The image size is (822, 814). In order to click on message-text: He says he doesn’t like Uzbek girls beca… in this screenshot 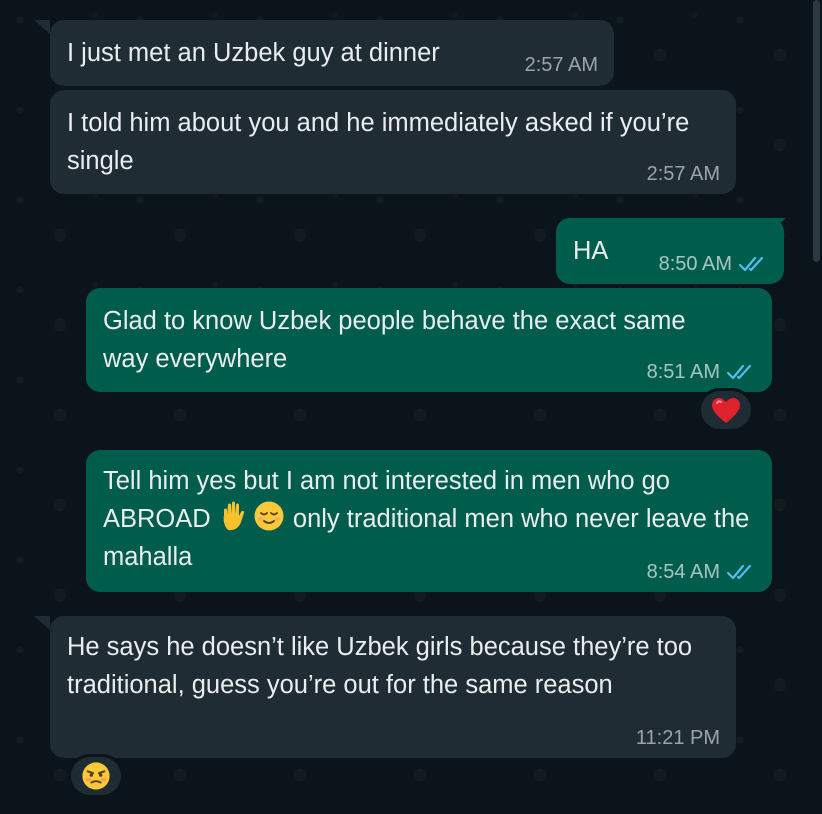, I will do `click(380, 666)`.